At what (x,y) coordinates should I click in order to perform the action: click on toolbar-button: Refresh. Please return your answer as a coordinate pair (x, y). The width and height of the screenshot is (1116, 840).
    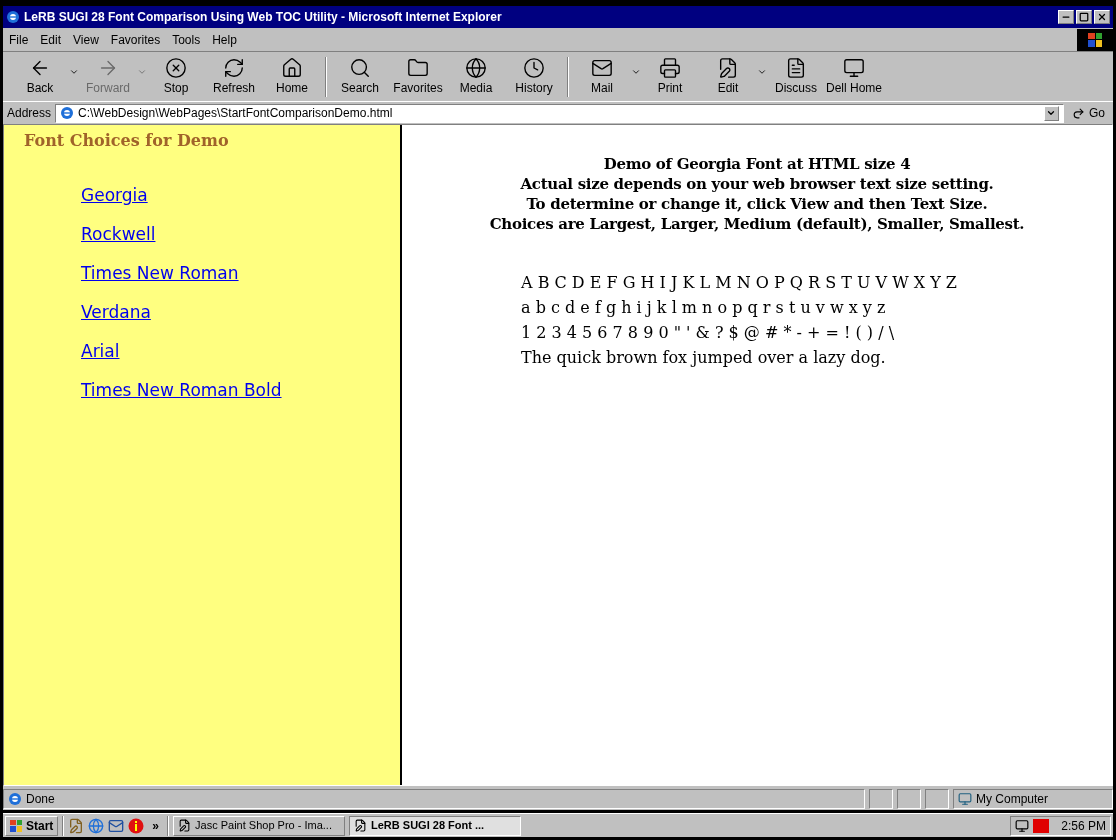
    Looking at the image, I should click on (234, 76).